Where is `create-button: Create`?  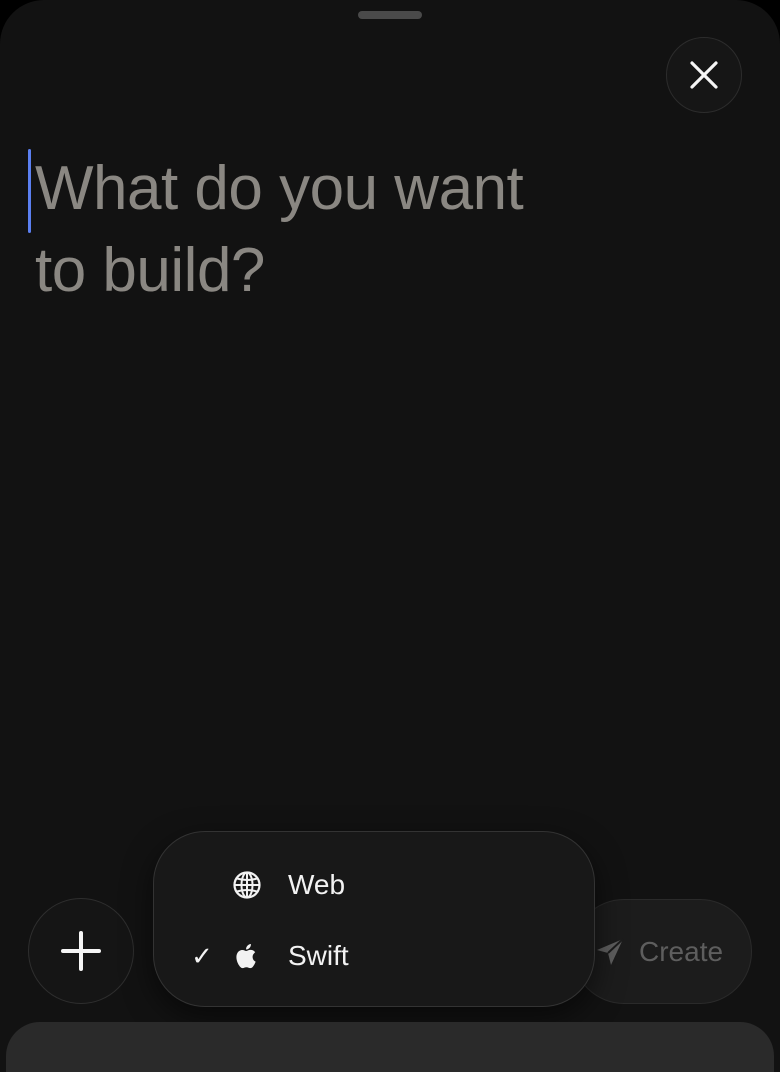 create-button: Create is located at coordinates (662, 951).